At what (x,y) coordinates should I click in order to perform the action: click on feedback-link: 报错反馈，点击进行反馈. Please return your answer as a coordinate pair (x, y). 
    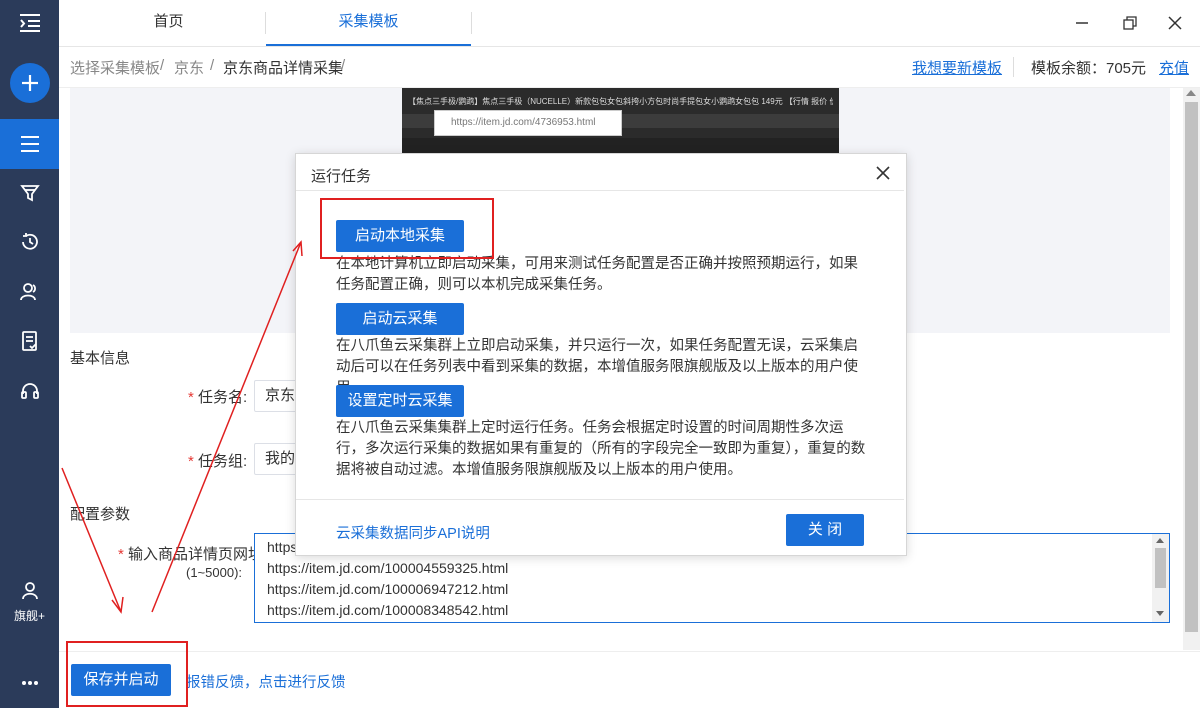
    Looking at the image, I should click on (266, 681).